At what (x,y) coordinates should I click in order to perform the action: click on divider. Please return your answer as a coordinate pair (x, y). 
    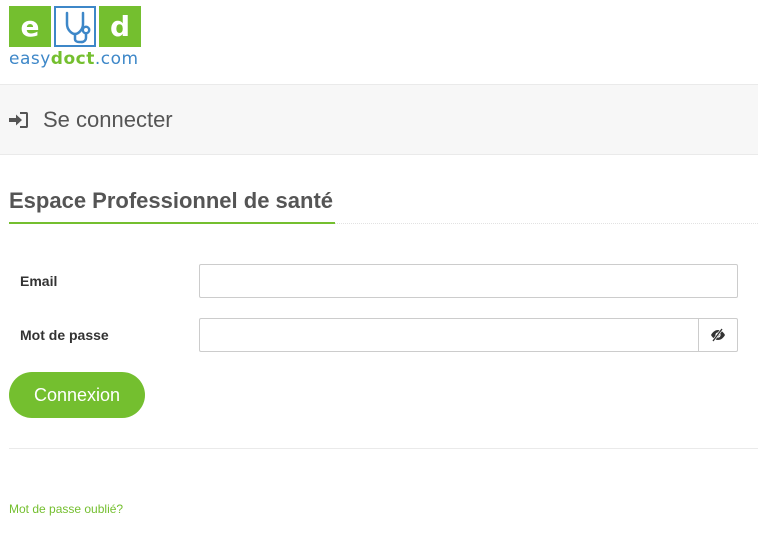
    Looking at the image, I should click on (383, 448).